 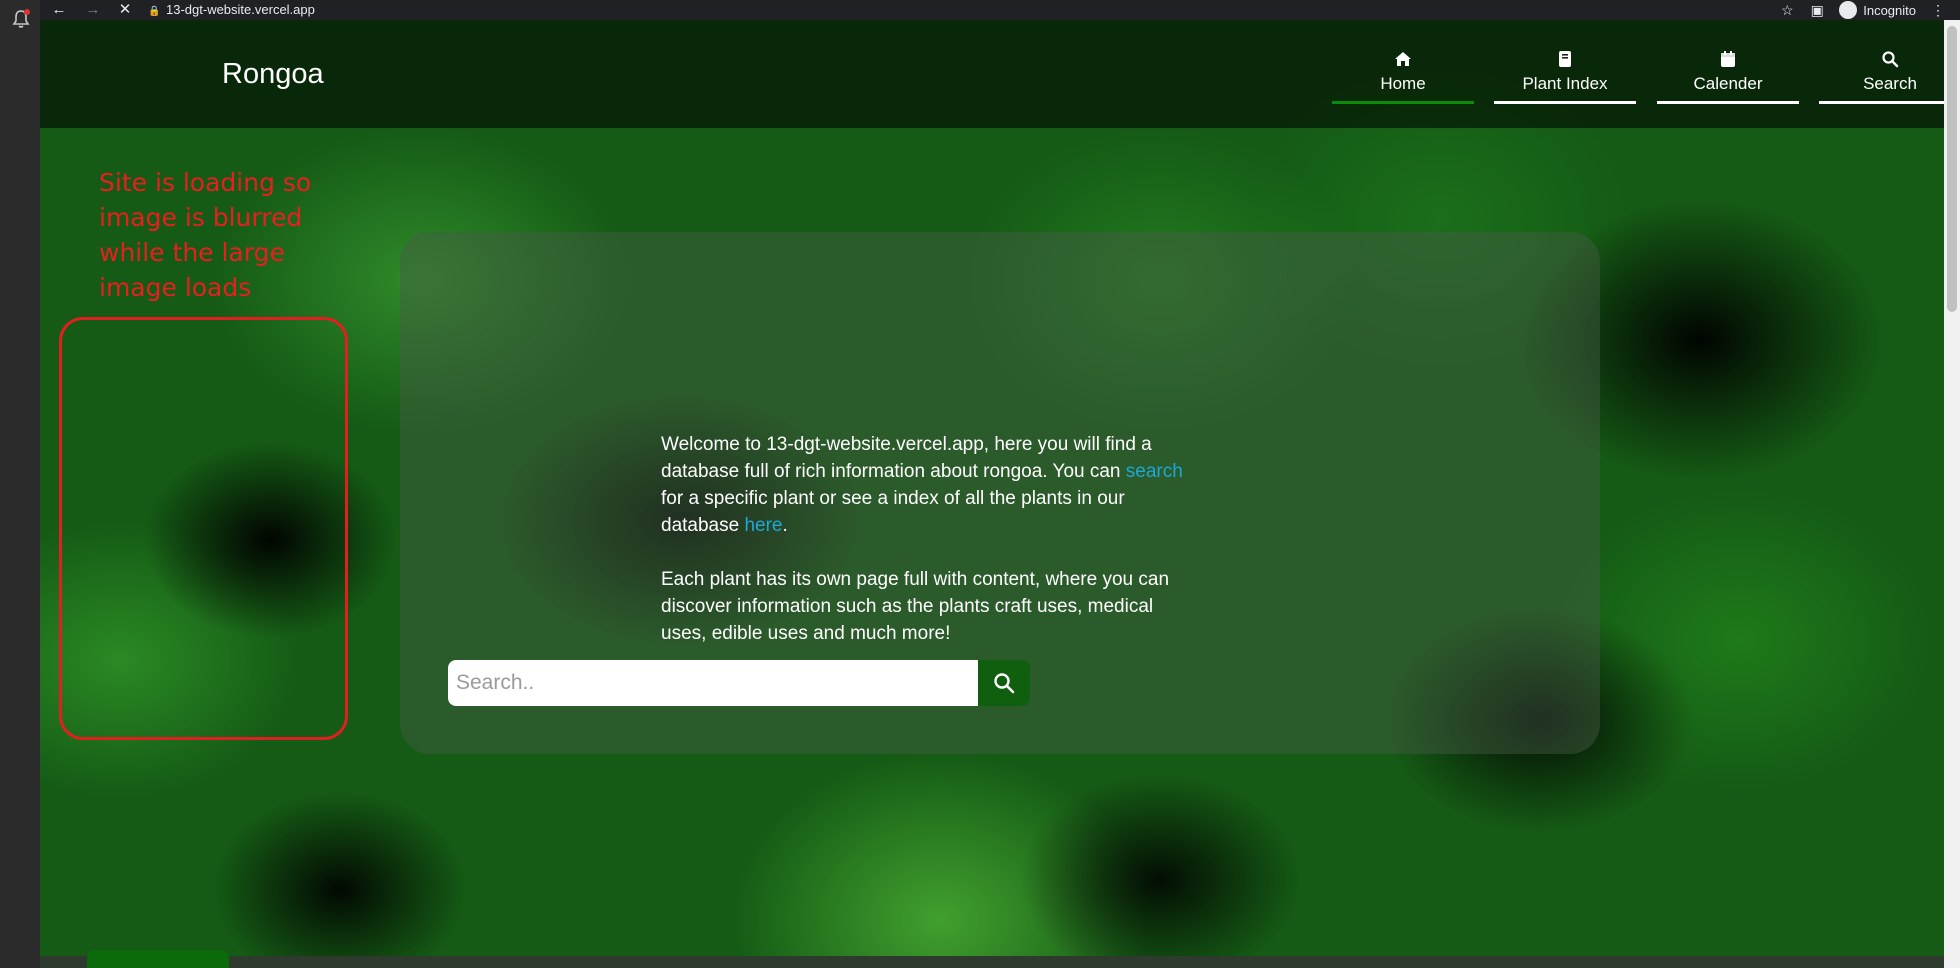 I want to click on nav-home-label: Home, so click(x=1403, y=83).